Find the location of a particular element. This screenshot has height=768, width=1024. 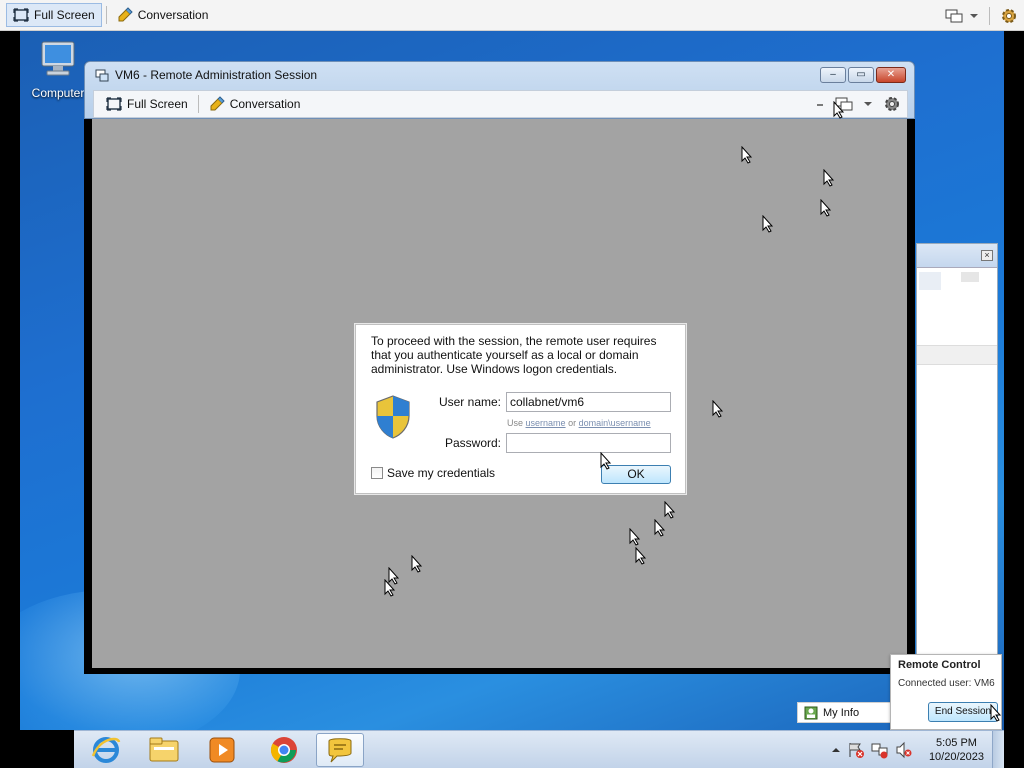

taskbar-chrome is located at coordinates (284, 750).